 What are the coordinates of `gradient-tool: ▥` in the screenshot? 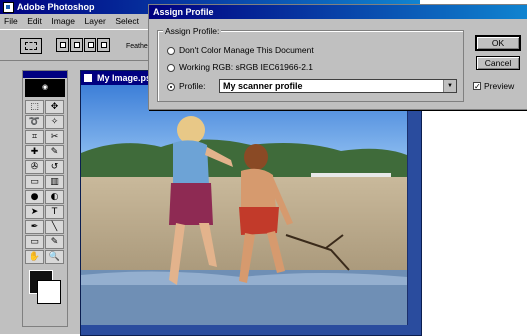 It's located at (54, 182).